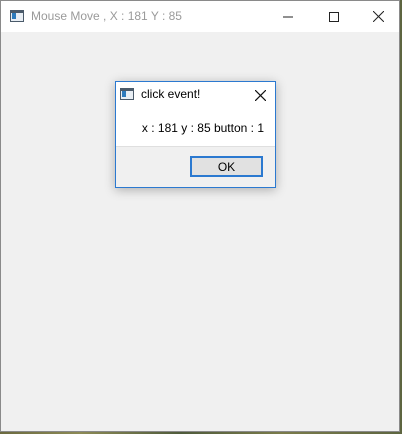 The width and height of the screenshot is (402, 434). I want to click on dialog-body: x : 181 y : 85 button : 1, so click(195, 127).